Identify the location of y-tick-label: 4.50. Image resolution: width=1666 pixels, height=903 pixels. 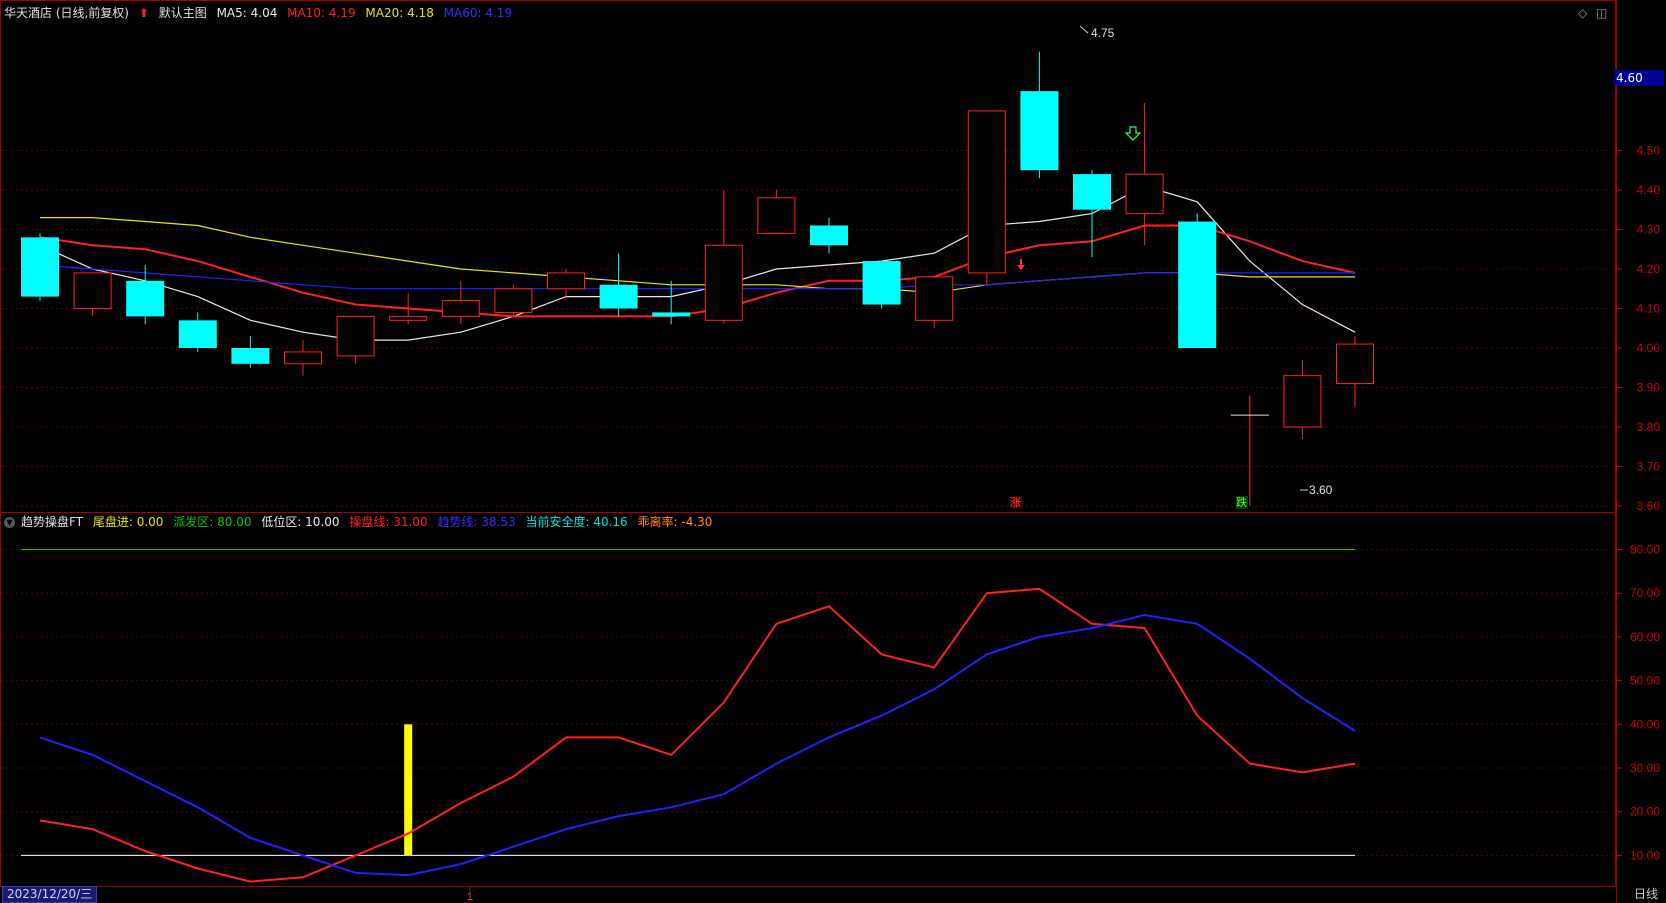
(1649, 150).